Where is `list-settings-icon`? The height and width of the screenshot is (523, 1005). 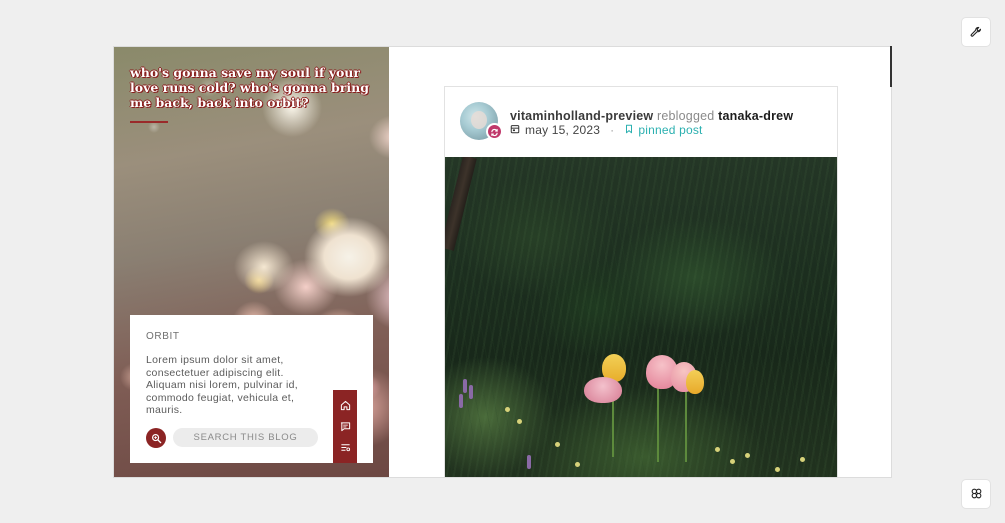
list-settings-icon is located at coordinates (345, 447).